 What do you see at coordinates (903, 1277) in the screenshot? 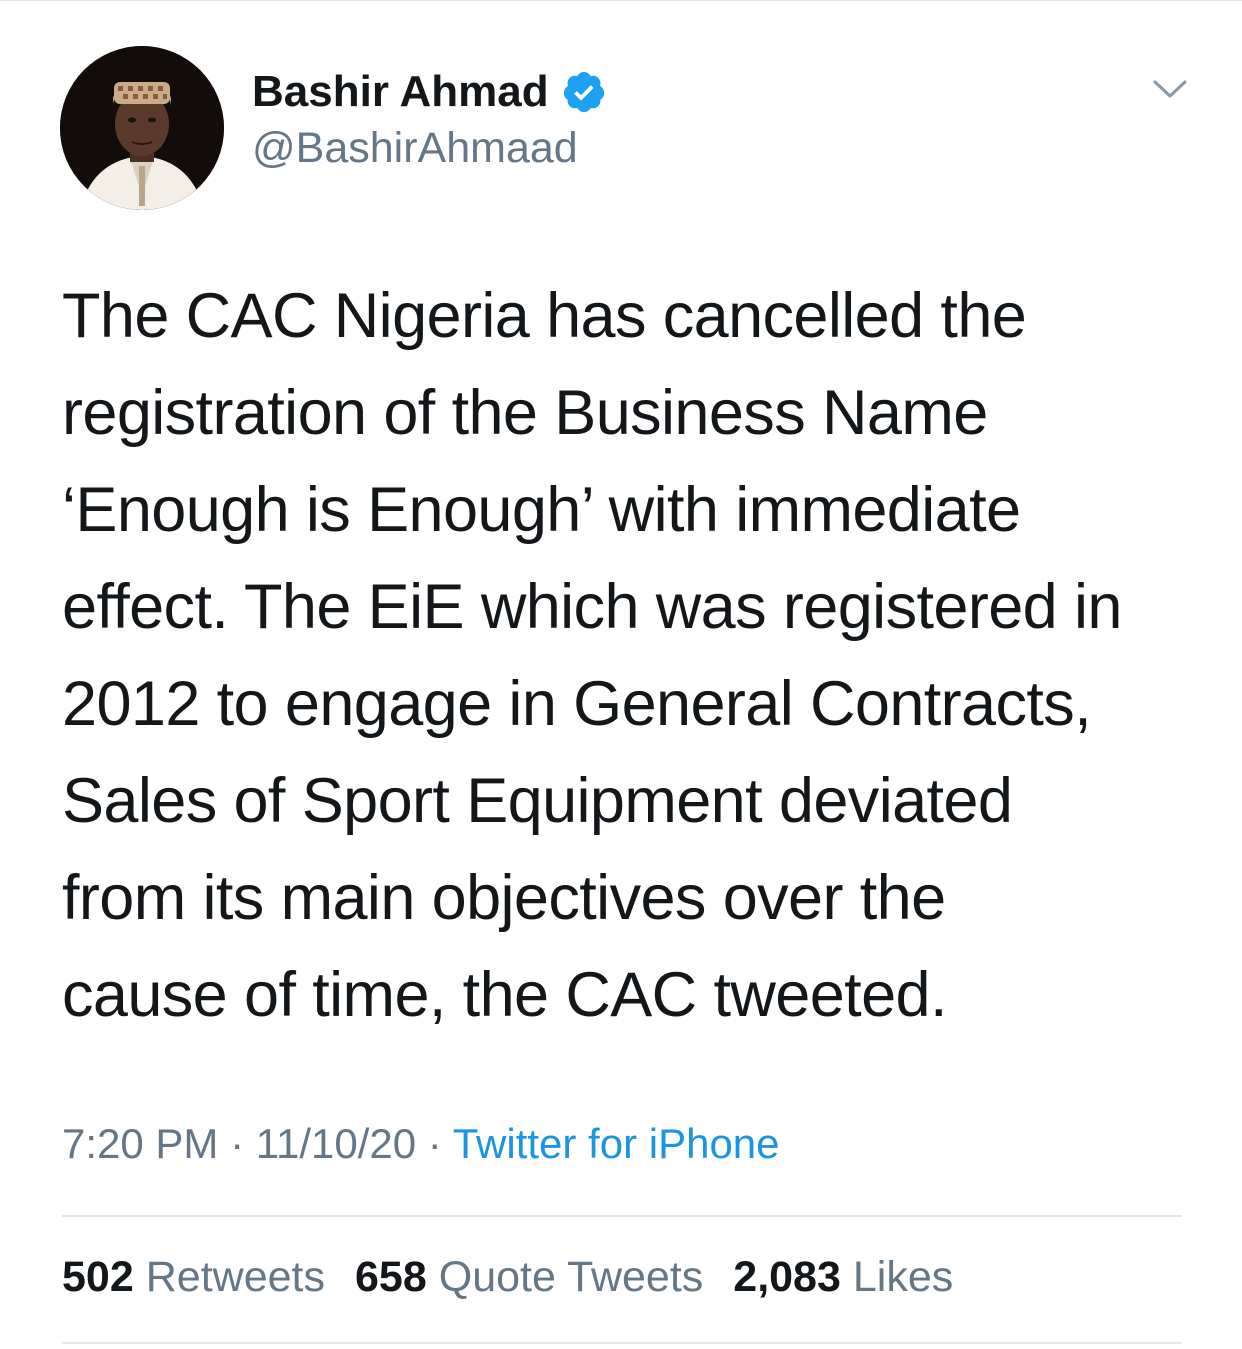
I see `likes-label: Likes` at bounding box center [903, 1277].